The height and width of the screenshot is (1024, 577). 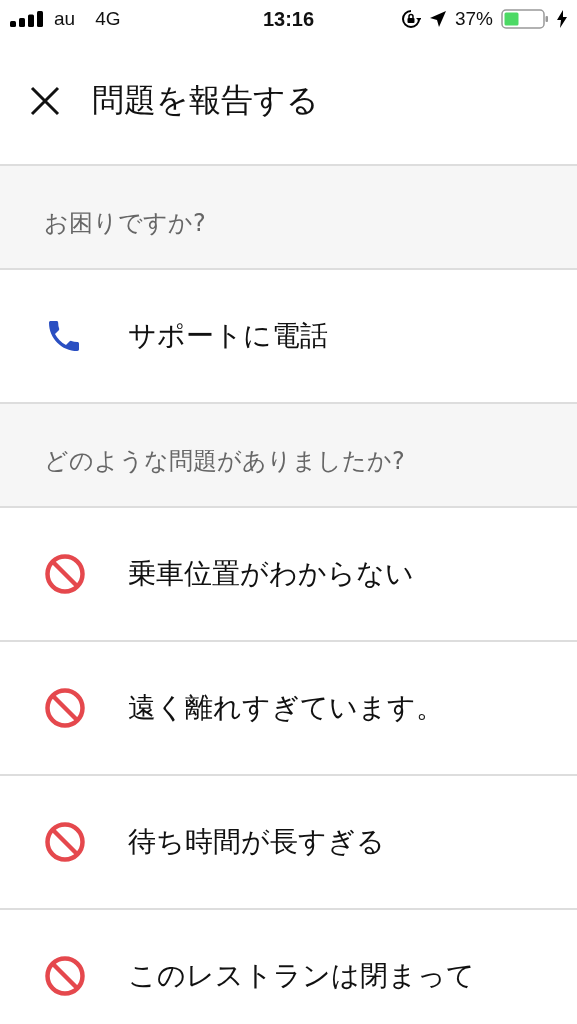 What do you see at coordinates (473, 19) in the screenshot?
I see `battery-percent: 37%` at bounding box center [473, 19].